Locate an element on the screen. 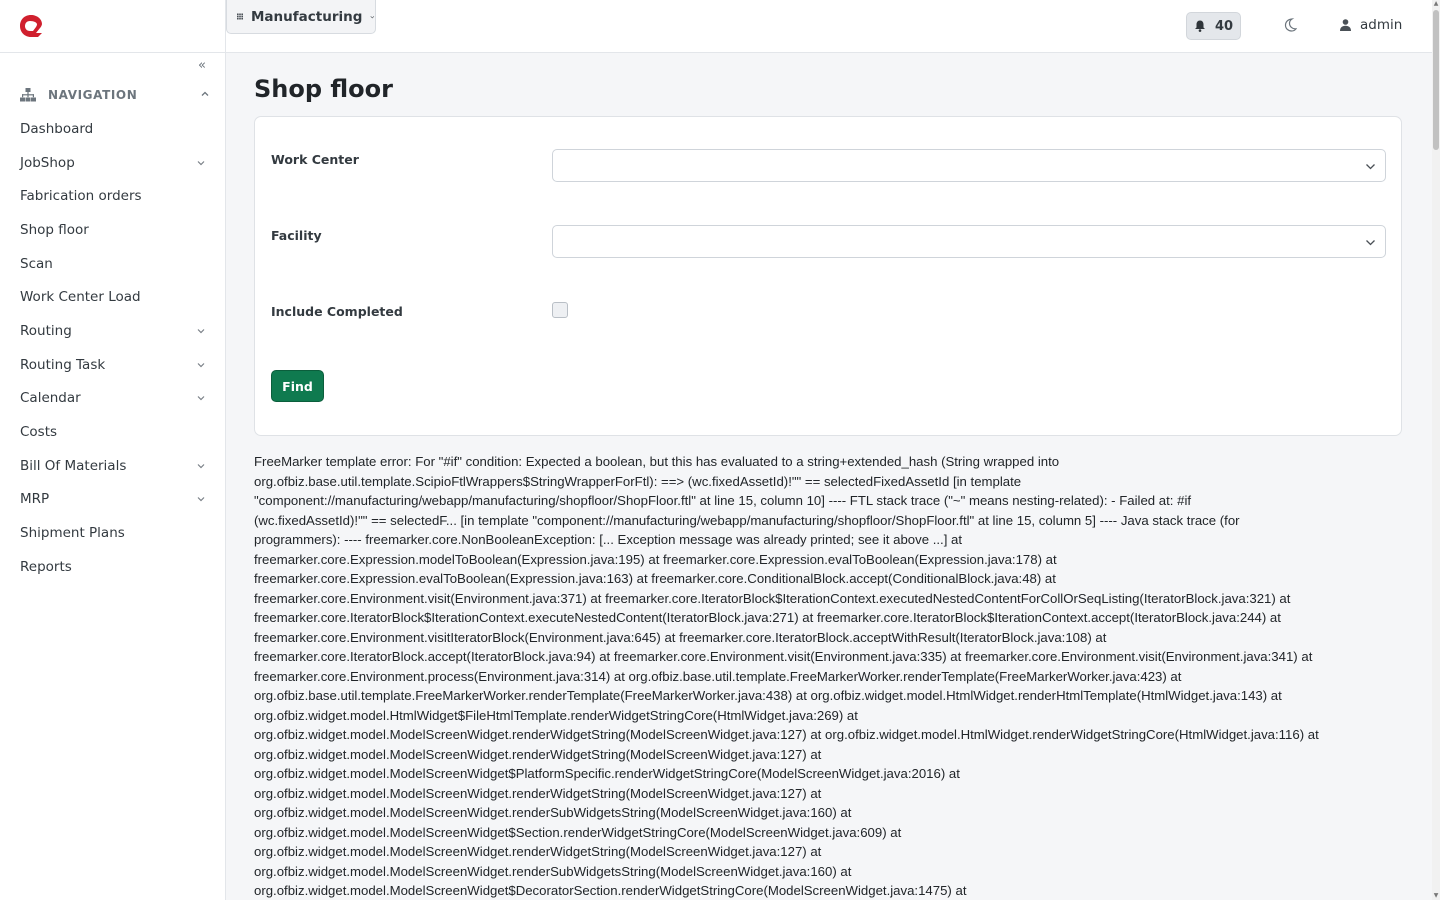 This screenshot has width=1440, height=900. sidebar-item-label: Bill Of Materials is located at coordinates (73, 465).